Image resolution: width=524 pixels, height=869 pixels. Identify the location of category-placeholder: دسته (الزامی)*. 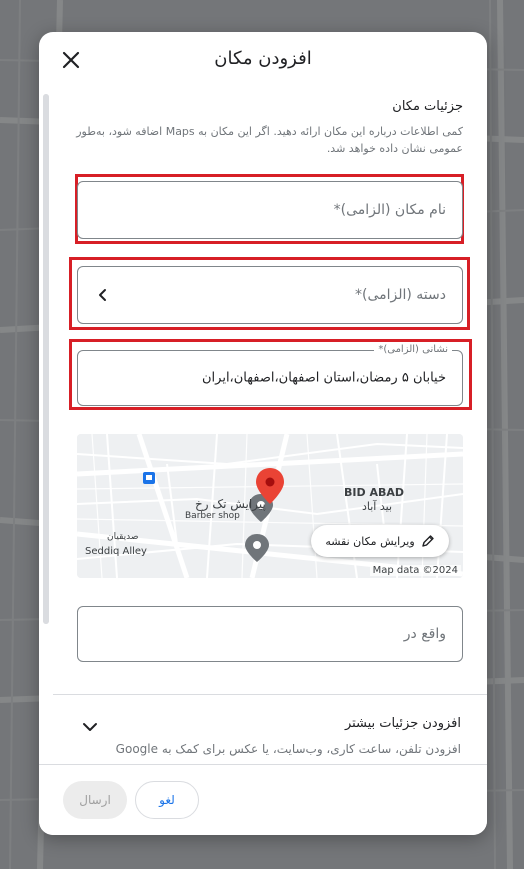
(400, 295).